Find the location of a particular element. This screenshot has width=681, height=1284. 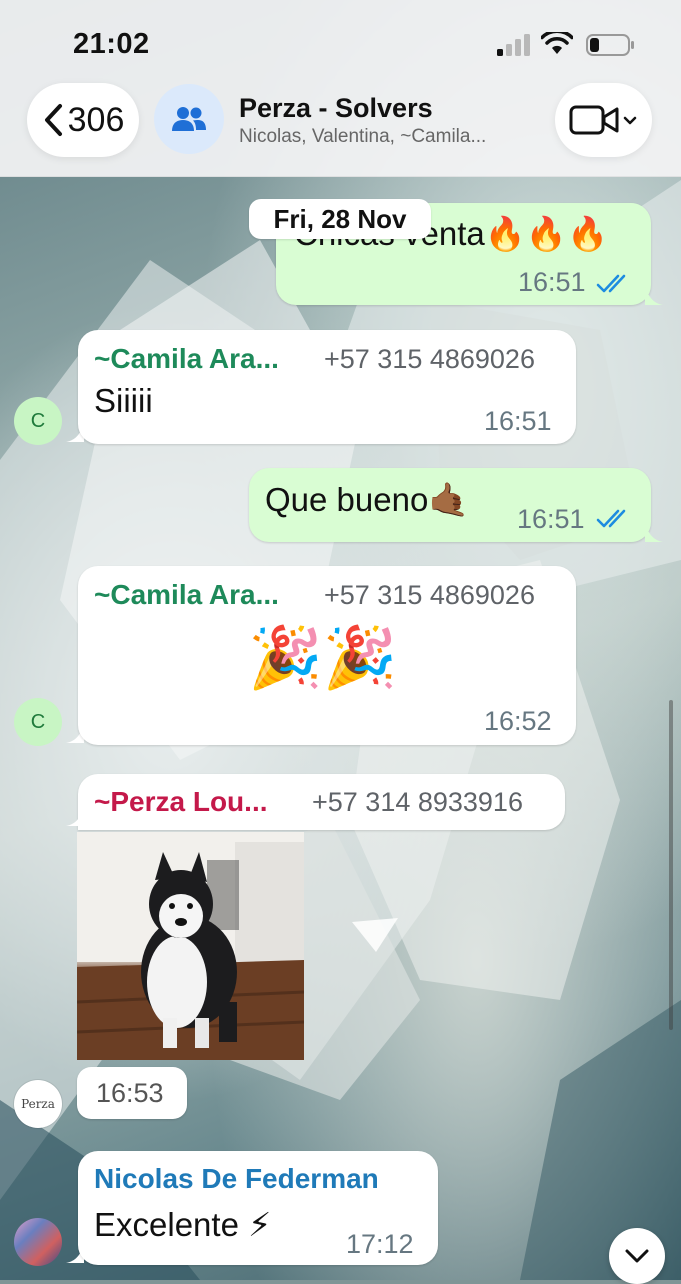

message-emoji: 🎉🎉 is located at coordinates (323, 657).